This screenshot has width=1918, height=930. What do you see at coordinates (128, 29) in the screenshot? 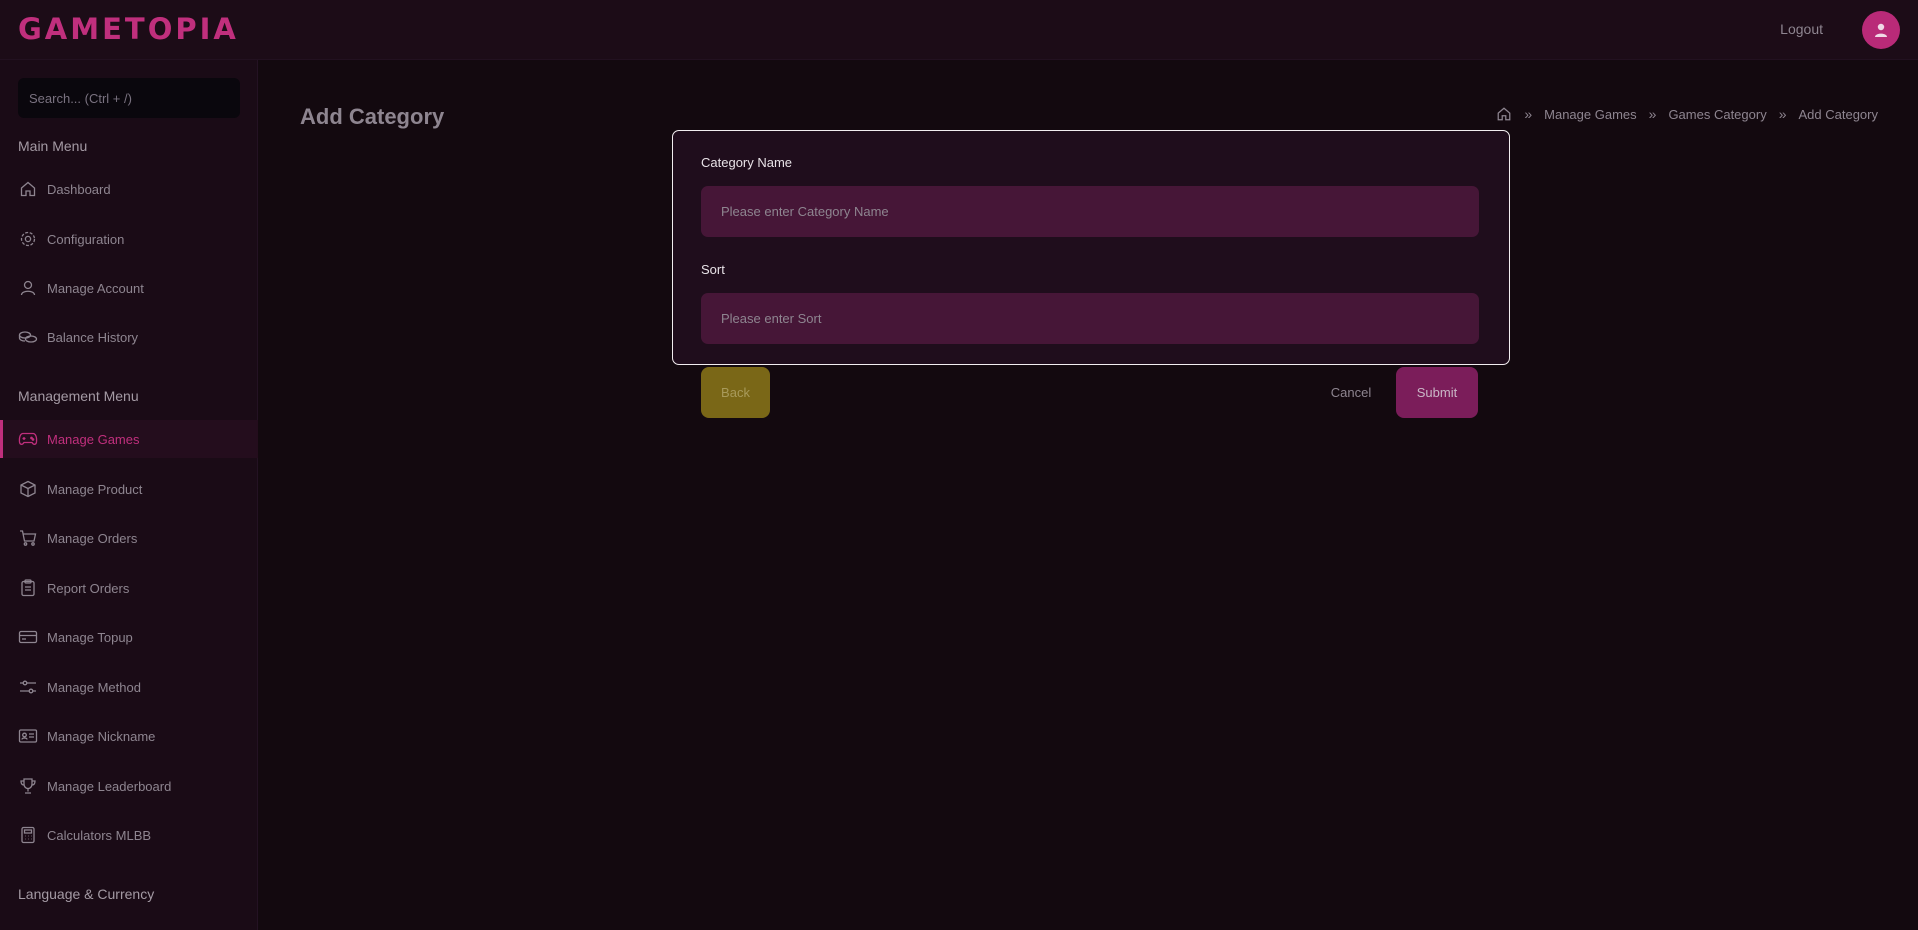
I see `app-logo: GAMETOPIA` at bounding box center [128, 29].